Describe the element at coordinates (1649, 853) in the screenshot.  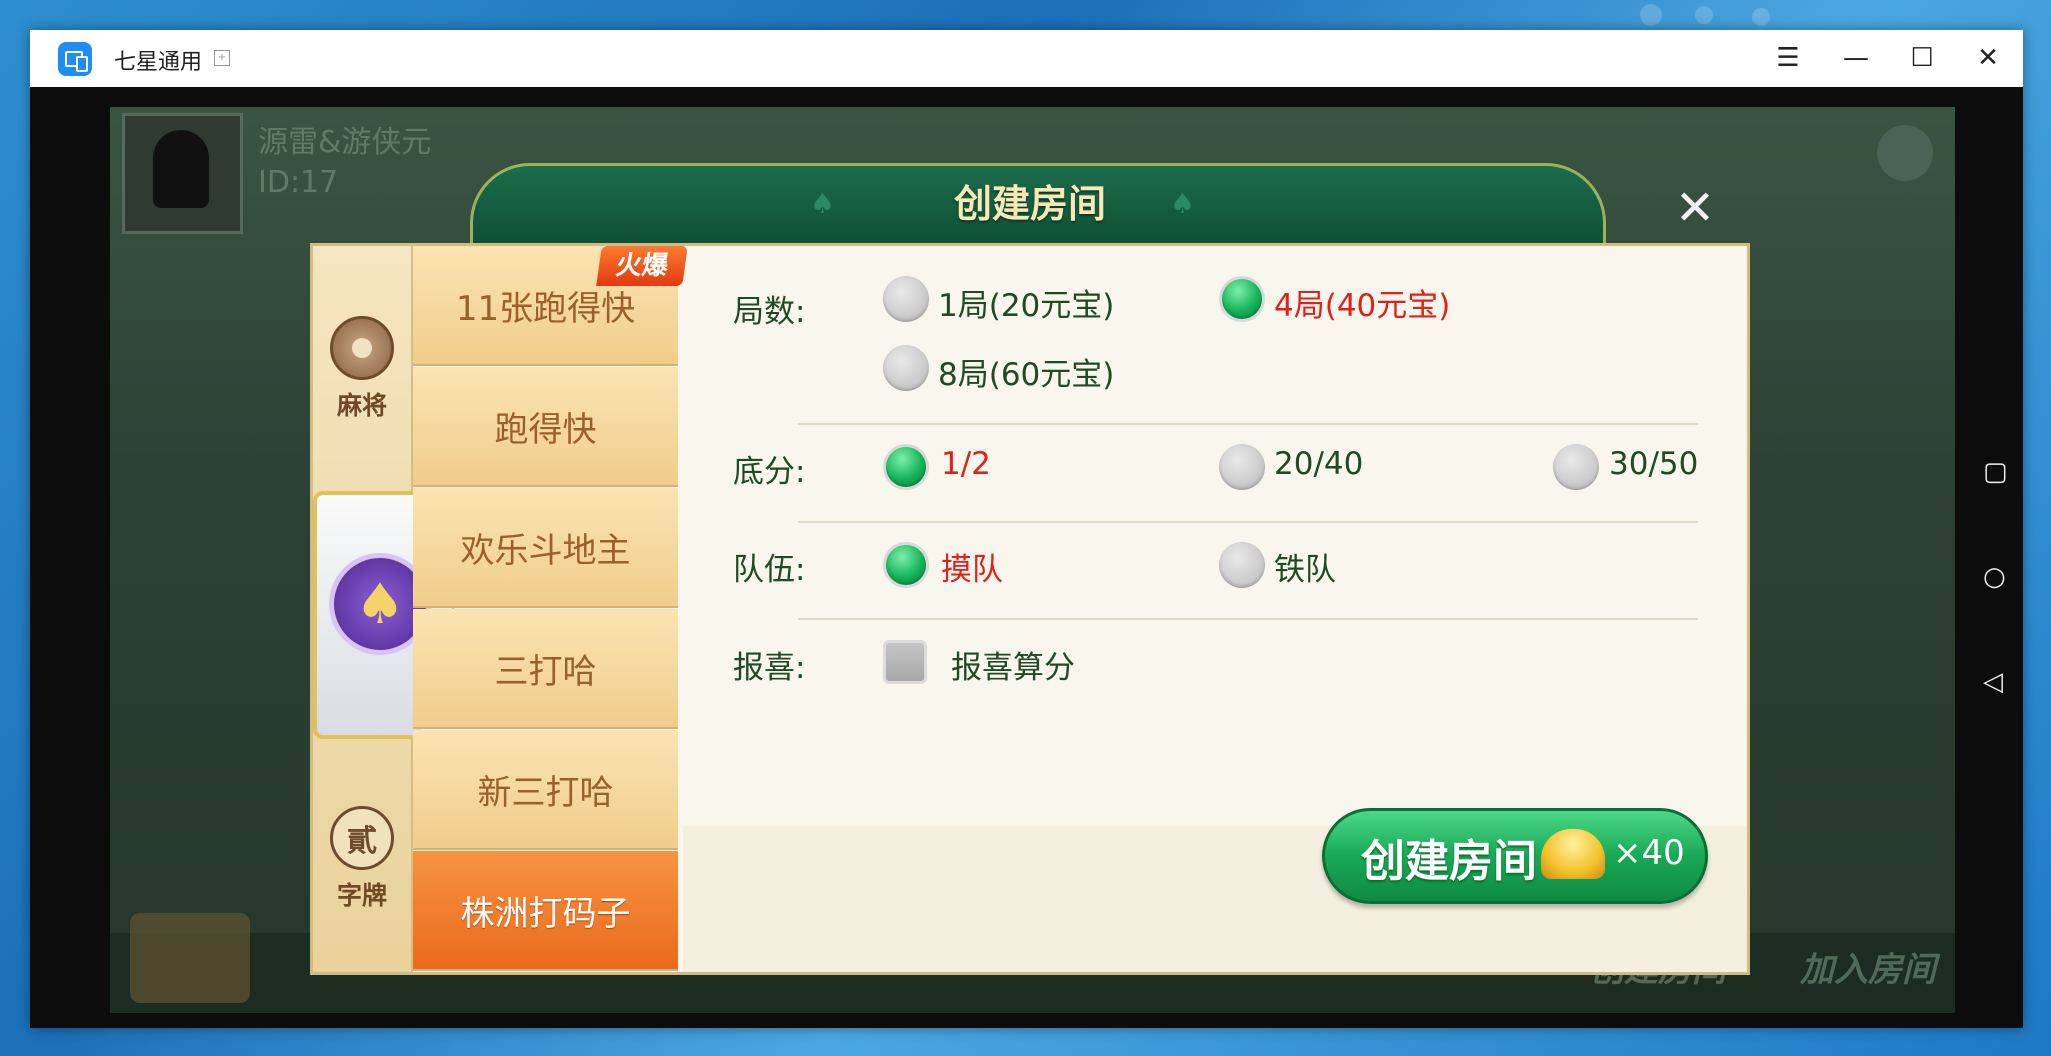
I see `create-room-cost: ×40` at that location.